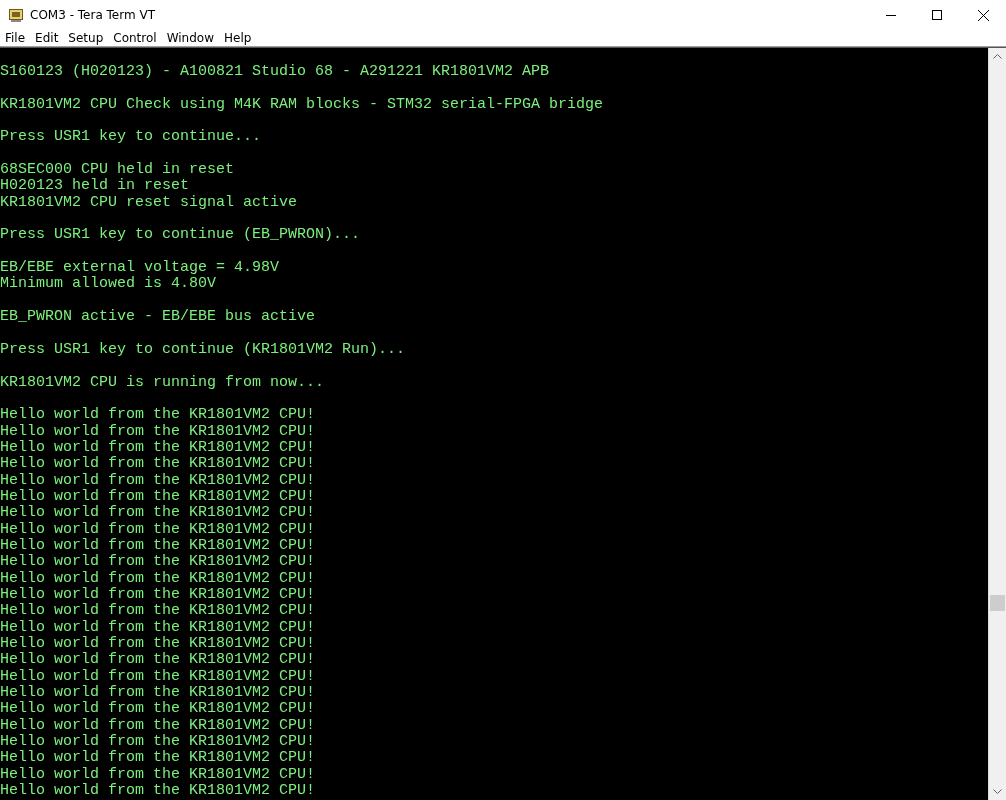 The width and height of the screenshot is (1006, 800). I want to click on menu-item: Control, so click(135, 38).